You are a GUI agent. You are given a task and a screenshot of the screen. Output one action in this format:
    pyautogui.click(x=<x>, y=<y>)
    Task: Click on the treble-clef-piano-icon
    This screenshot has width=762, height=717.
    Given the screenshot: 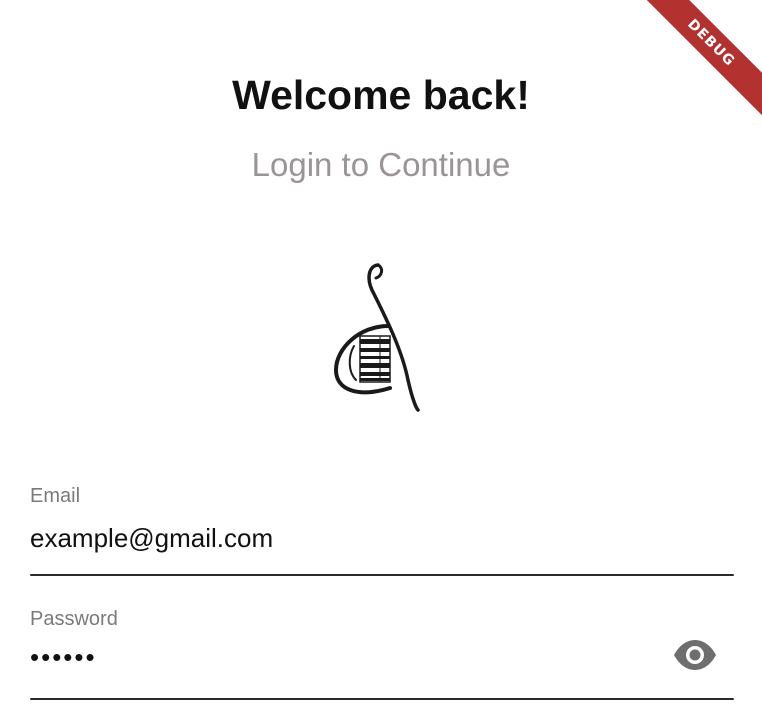 What is the action you would take?
    pyautogui.click(x=377, y=337)
    